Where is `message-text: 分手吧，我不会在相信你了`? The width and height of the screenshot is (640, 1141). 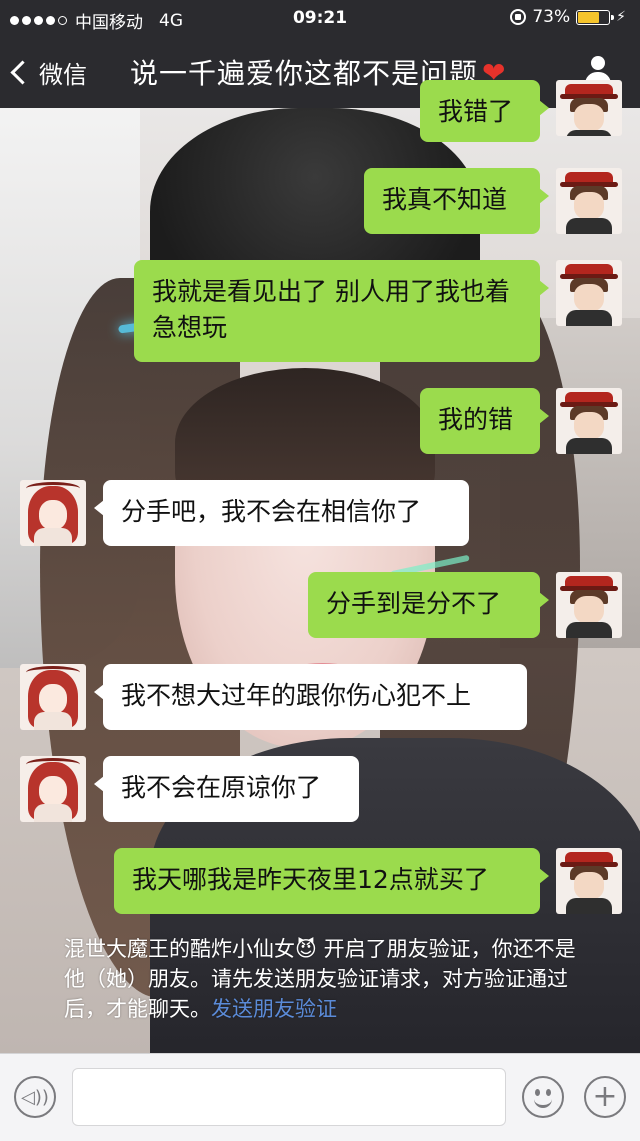 message-text: 分手吧，我不会在相信你了 is located at coordinates (271, 511).